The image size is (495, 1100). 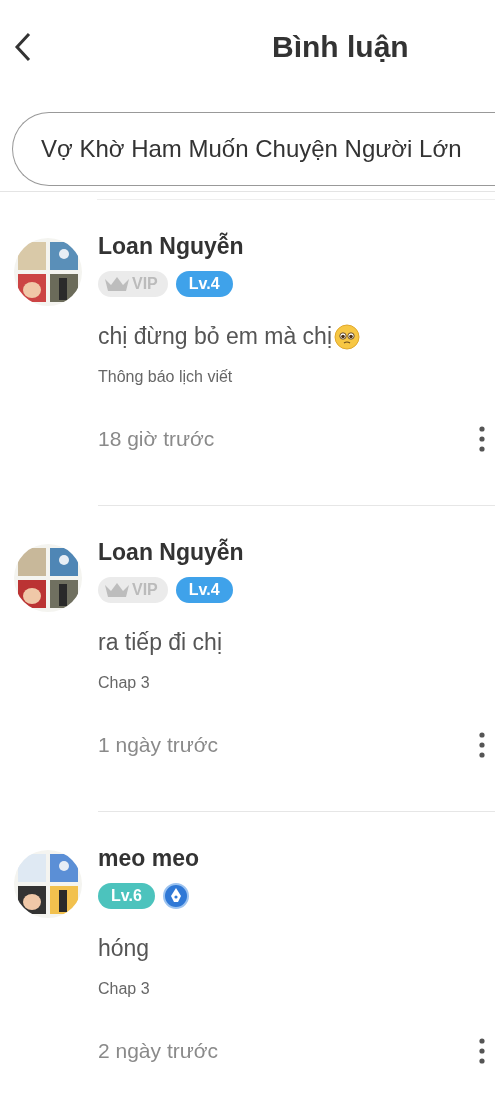 I want to click on back-button, so click(x=23, y=47).